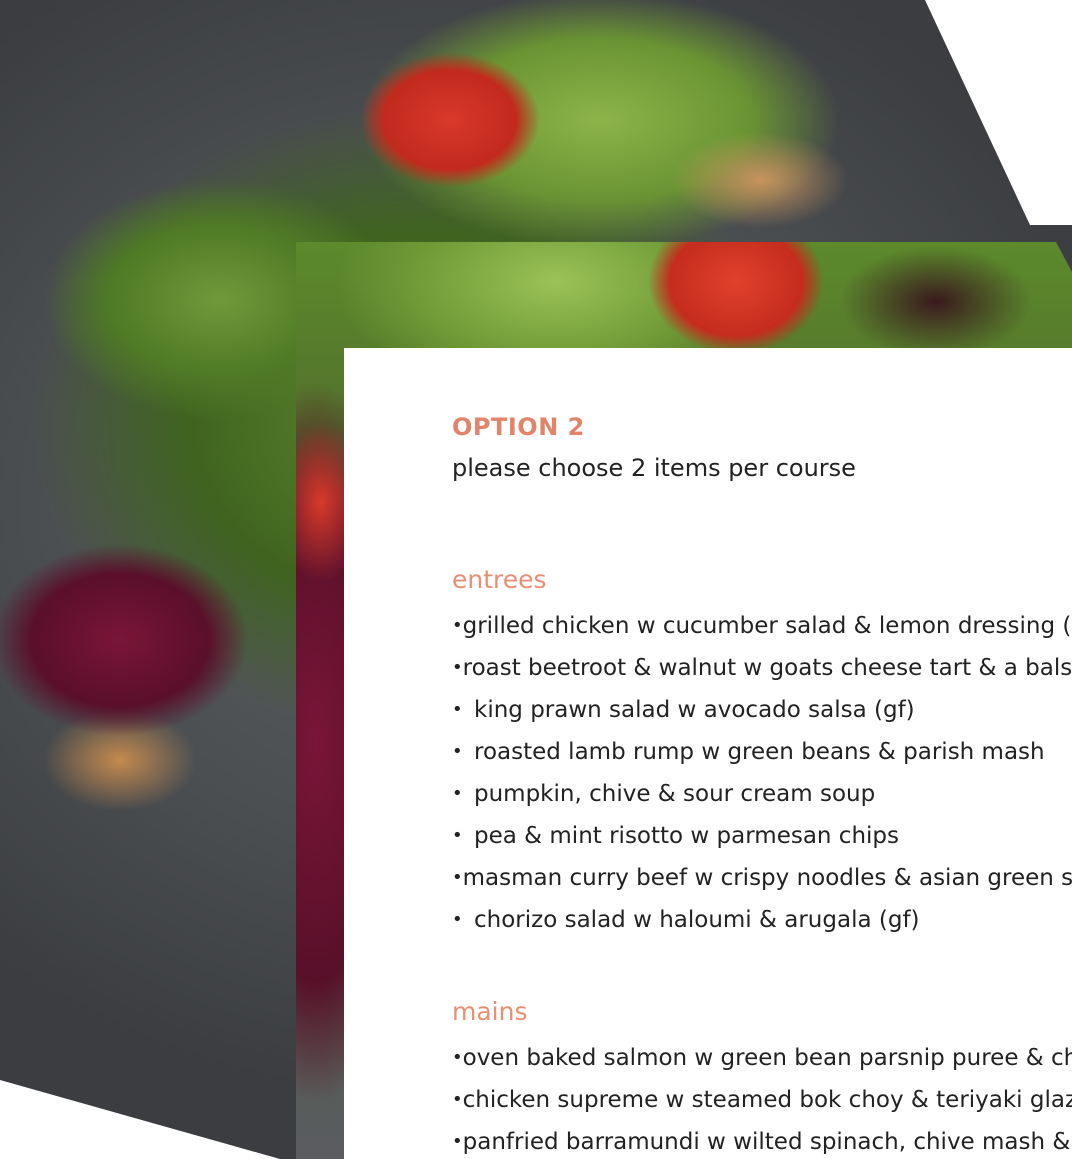  Describe the element at coordinates (762, 836) in the screenshot. I see `list-item: • pea & mint risotto w parmesan chips` at that location.